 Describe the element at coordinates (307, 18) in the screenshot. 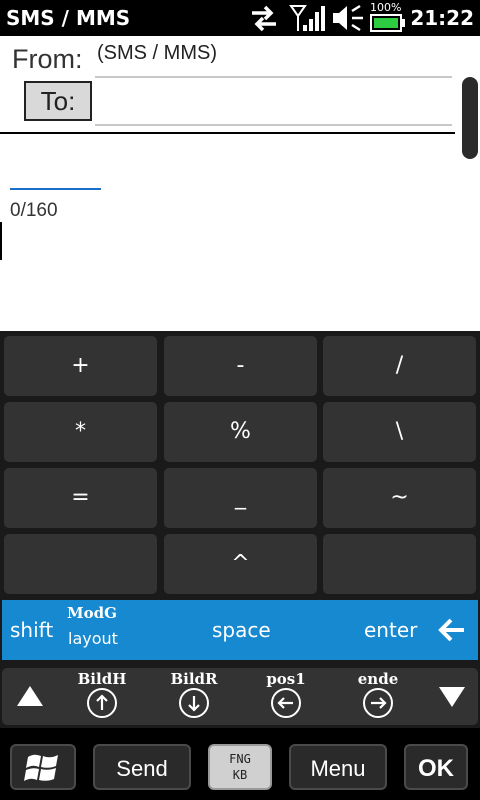

I see `signal-icon` at that location.